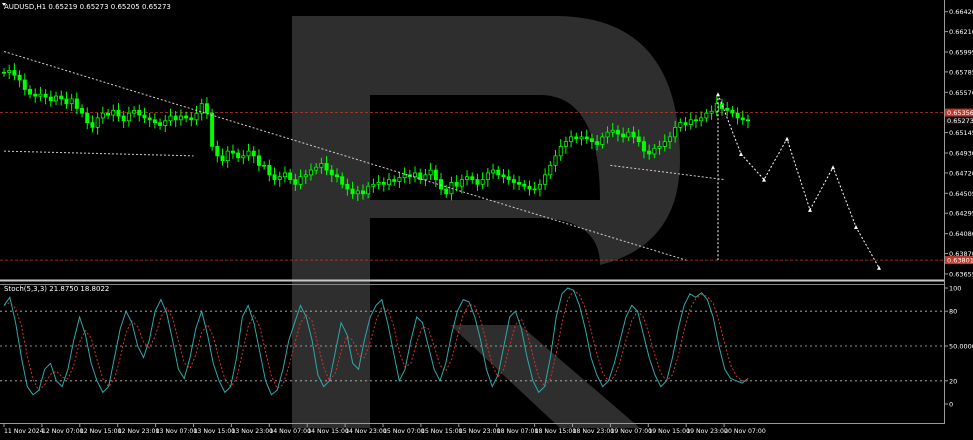  What do you see at coordinates (741, 153) in the screenshot?
I see `forecast-arrow` at bounding box center [741, 153].